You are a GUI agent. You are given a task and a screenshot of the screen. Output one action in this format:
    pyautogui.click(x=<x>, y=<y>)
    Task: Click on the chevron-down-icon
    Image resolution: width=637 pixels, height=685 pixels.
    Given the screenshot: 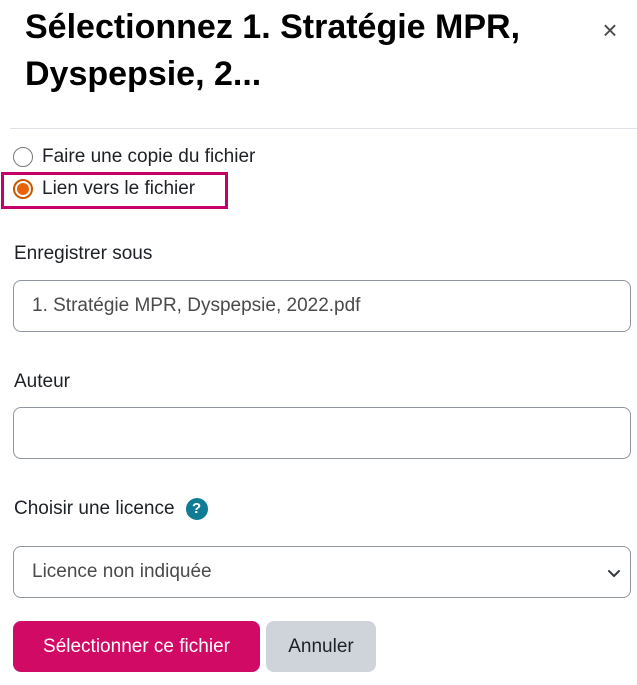 What is the action you would take?
    pyautogui.click(x=614, y=573)
    